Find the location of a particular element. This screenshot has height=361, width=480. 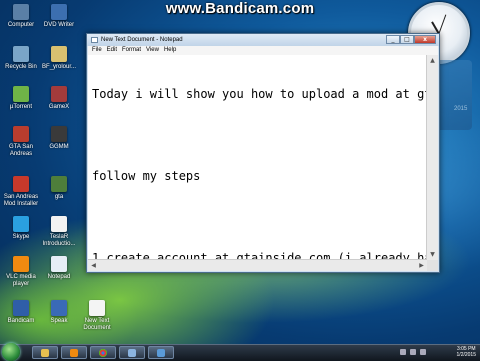

folder-icon is located at coordinates (45, 353).